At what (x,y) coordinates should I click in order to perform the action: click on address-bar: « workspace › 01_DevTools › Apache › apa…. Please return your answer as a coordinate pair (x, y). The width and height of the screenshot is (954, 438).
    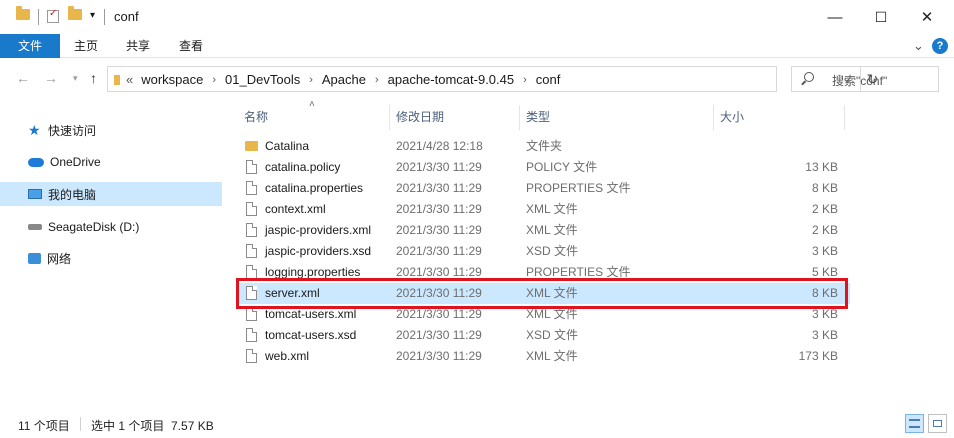
    Looking at the image, I should click on (492, 79).